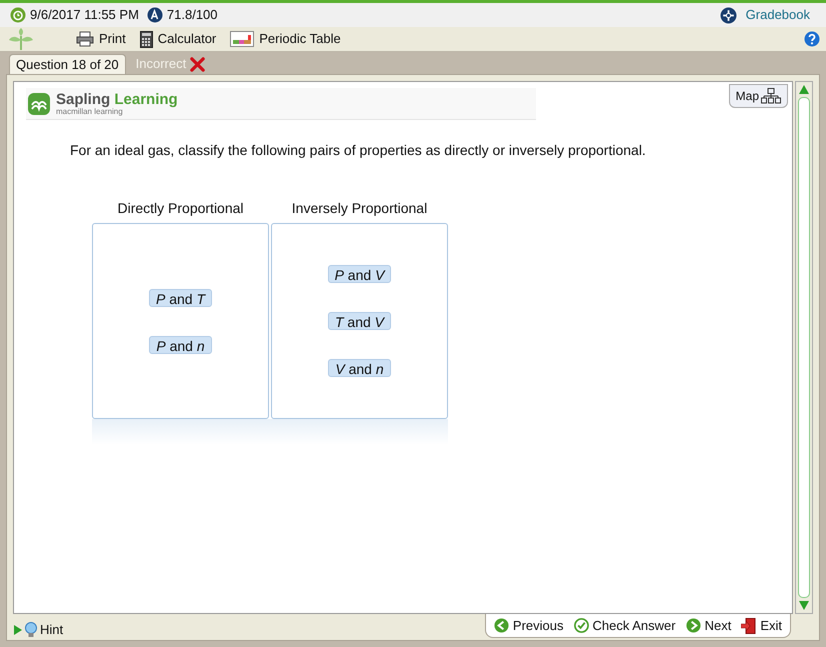 Image resolution: width=826 pixels, height=647 pixels. What do you see at coordinates (358, 150) in the screenshot?
I see `question-text: For an ideal gas, classify the following pairs of properties as directly or inversely proportional.` at bounding box center [358, 150].